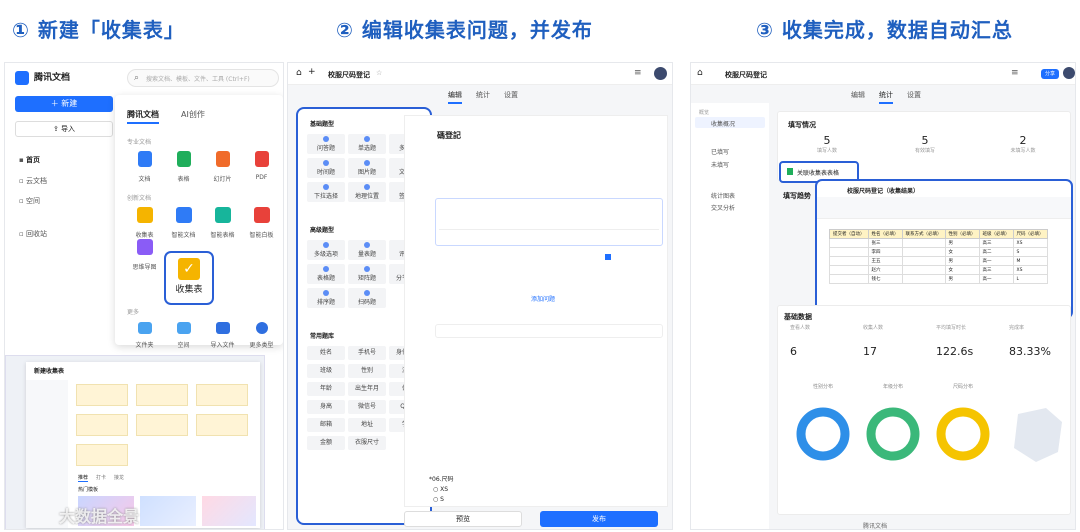 The width and height of the screenshot is (1080, 532). Describe the element at coordinates (440, 489) in the screenshot. I see `option-xs: ○ XS` at that location.